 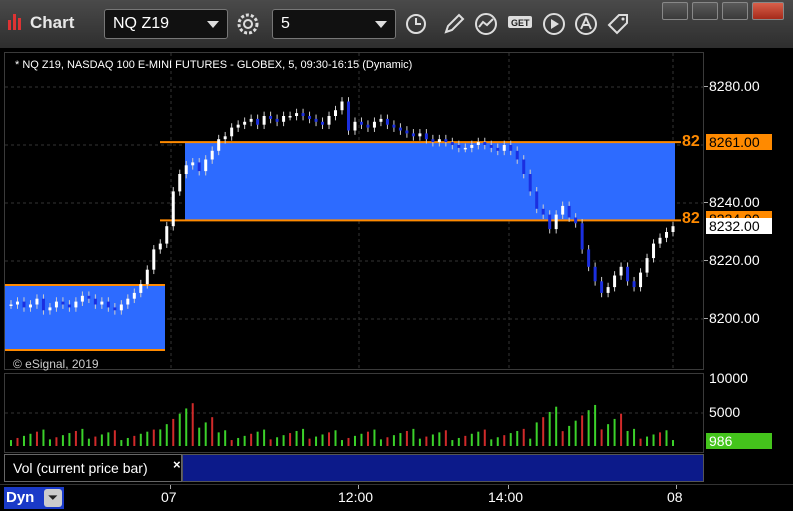 What do you see at coordinates (748, 411) in the screenshot?
I see `volume-axis: 10000 5000 0 986` at bounding box center [748, 411].